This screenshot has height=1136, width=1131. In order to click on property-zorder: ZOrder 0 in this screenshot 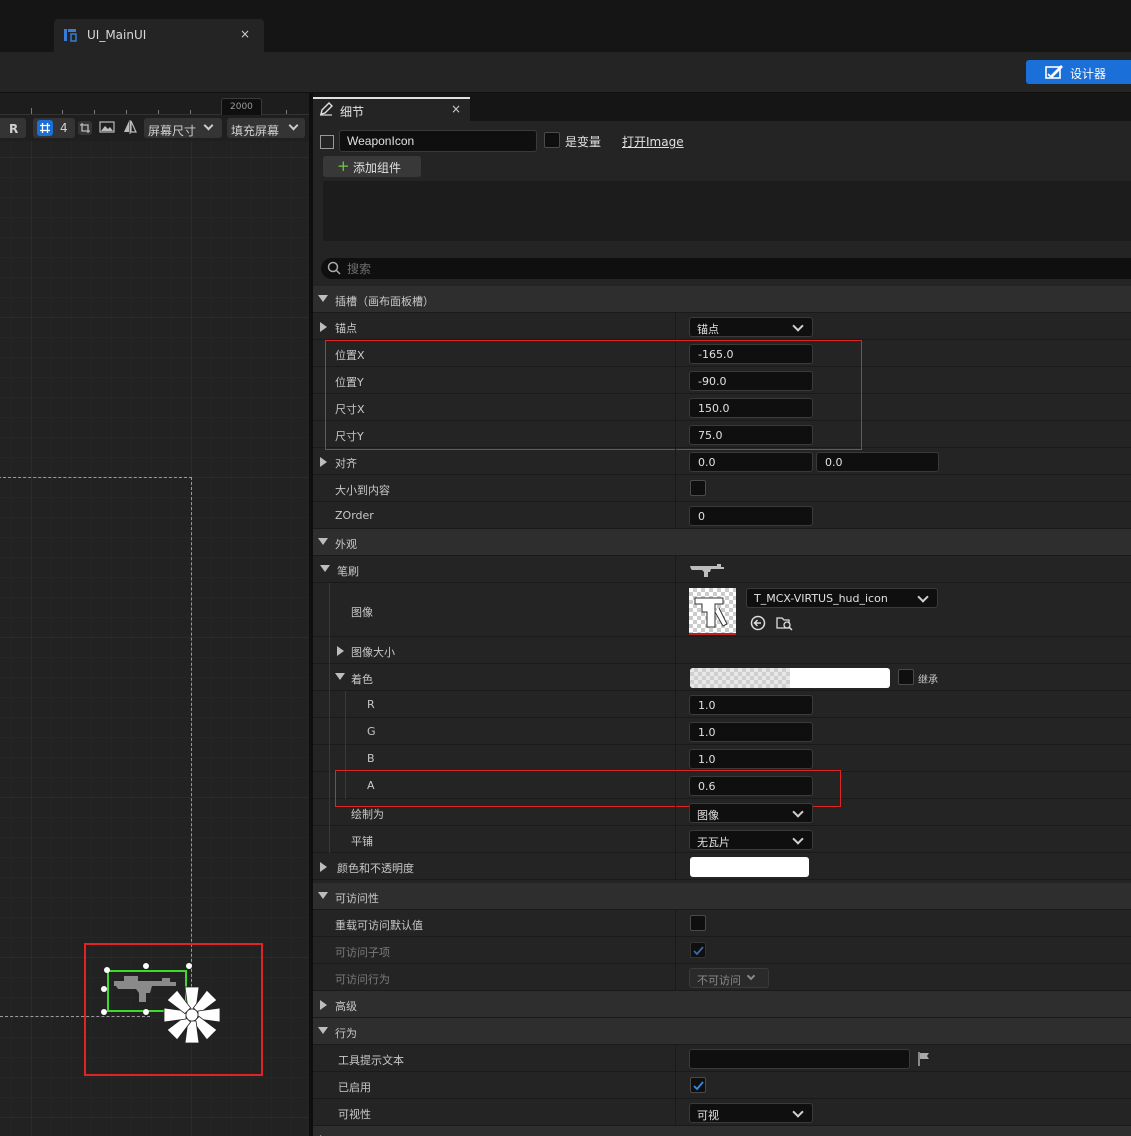, I will do `click(722, 515)`.